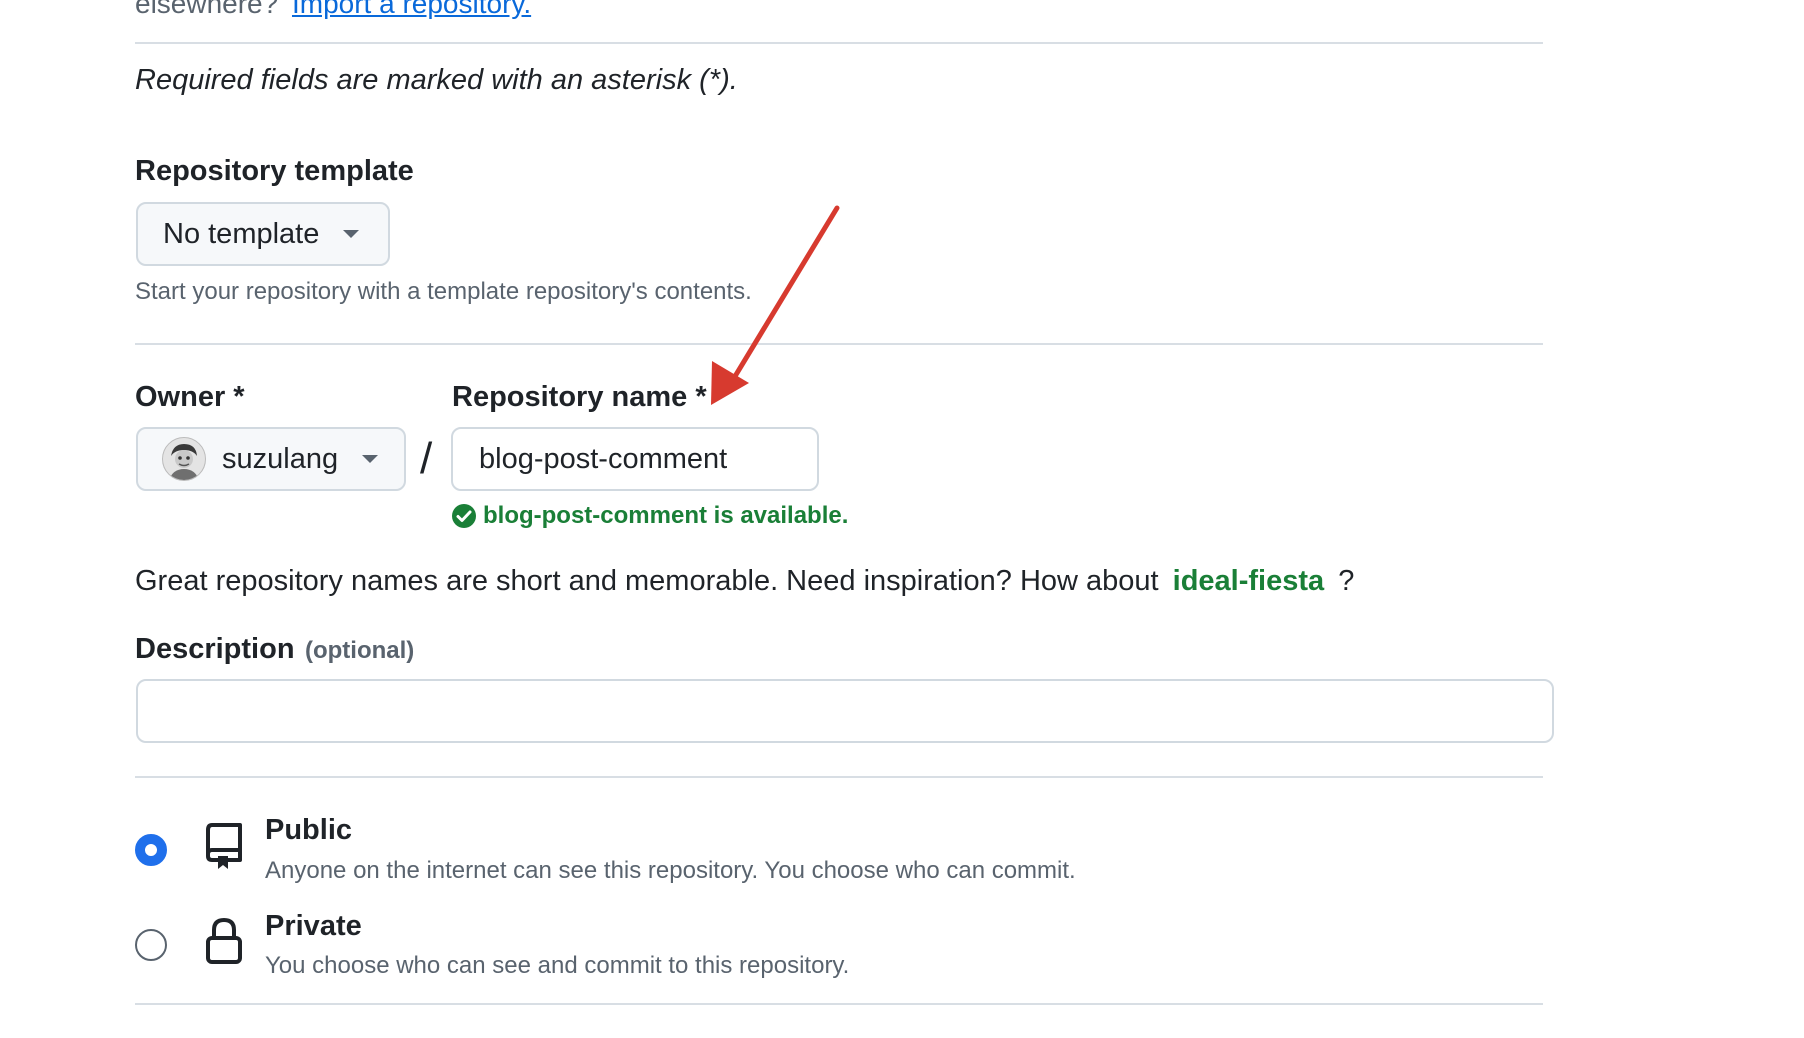 The height and width of the screenshot is (1038, 1804). What do you see at coordinates (839, 777) in the screenshot?
I see `divider-description` at bounding box center [839, 777].